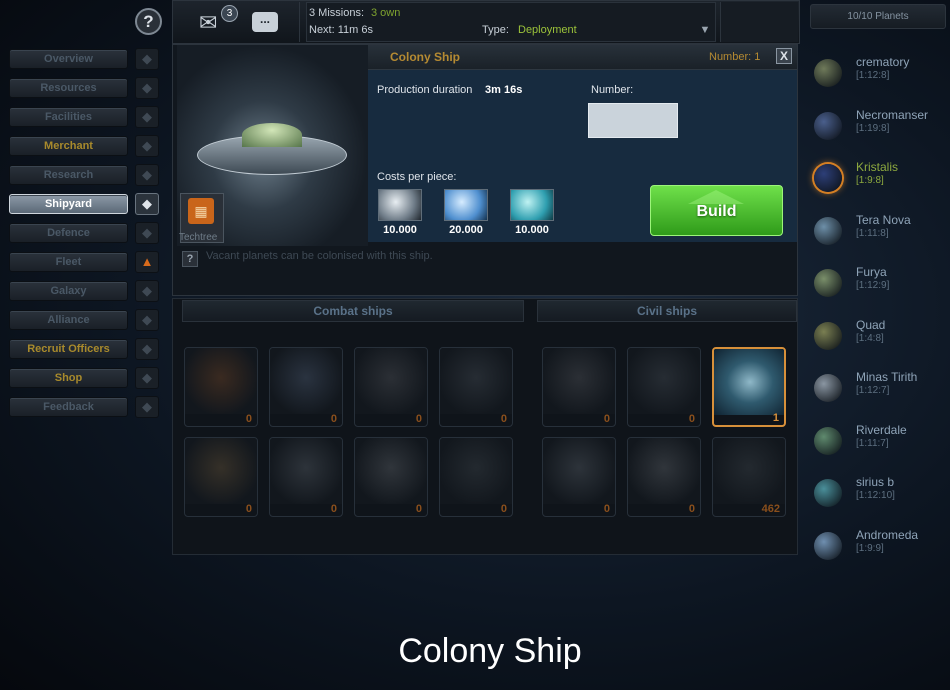  I want to click on planet-coords: [1:12:10], so click(875, 495).